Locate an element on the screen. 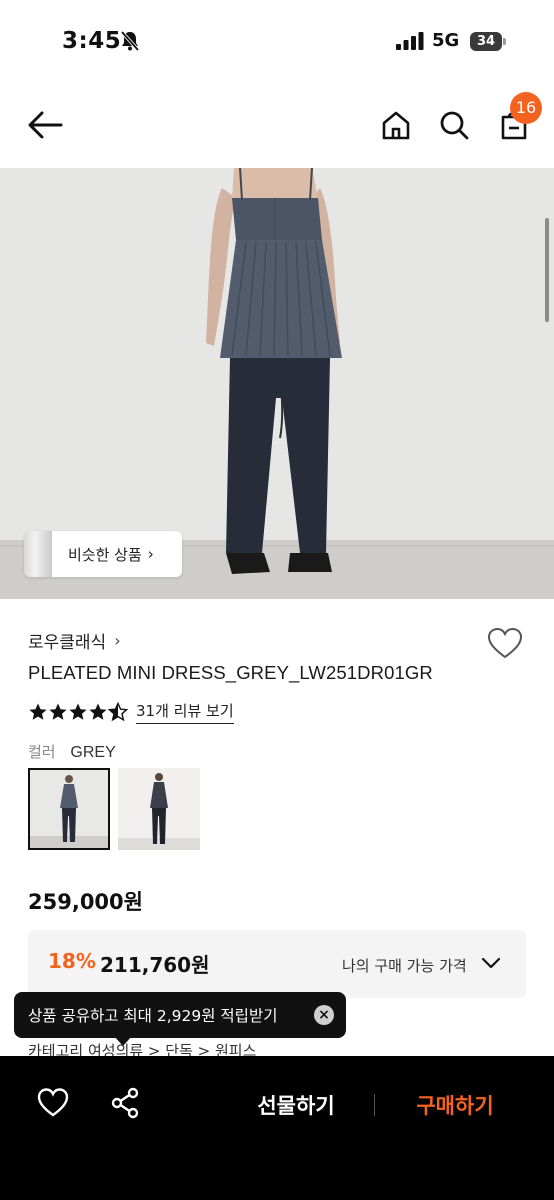 This screenshot has height=1200, width=554. star-rating is located at coordinates (78, 712).